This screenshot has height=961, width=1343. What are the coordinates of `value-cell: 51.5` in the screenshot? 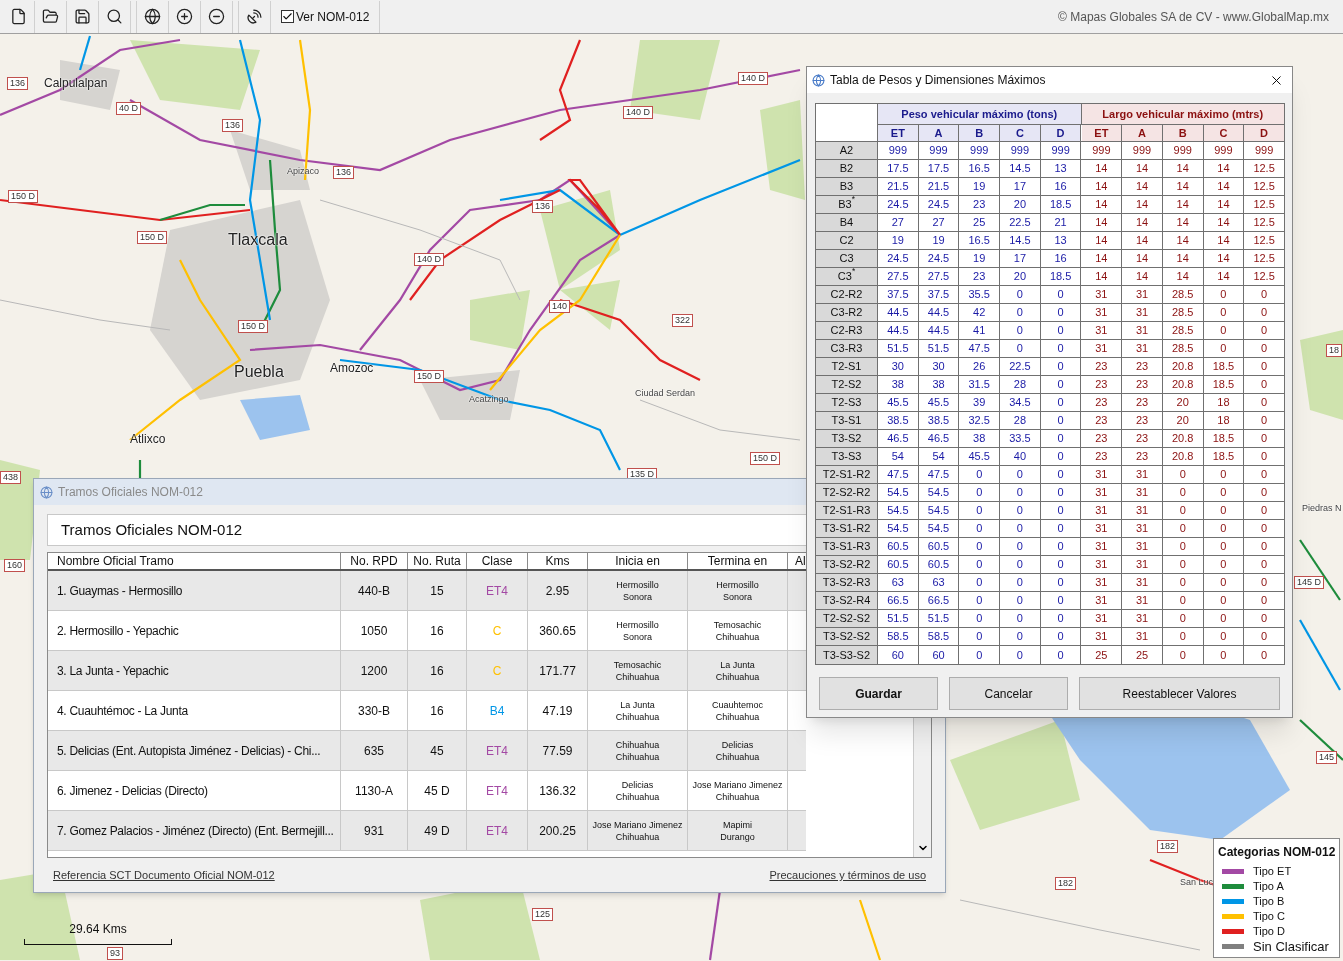 It's located at (898, 348).